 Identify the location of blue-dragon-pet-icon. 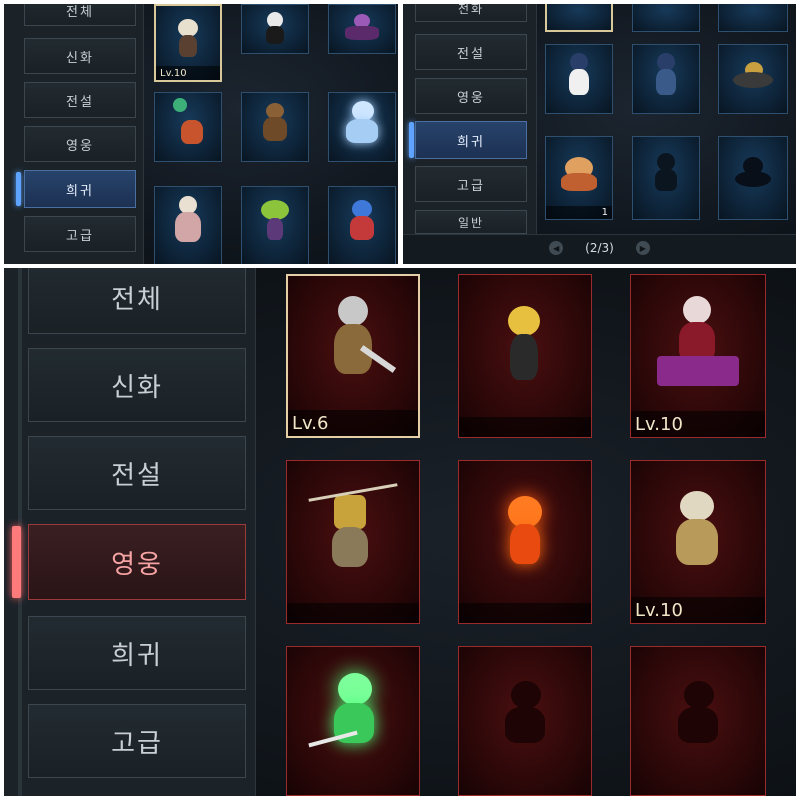
(362, 221).